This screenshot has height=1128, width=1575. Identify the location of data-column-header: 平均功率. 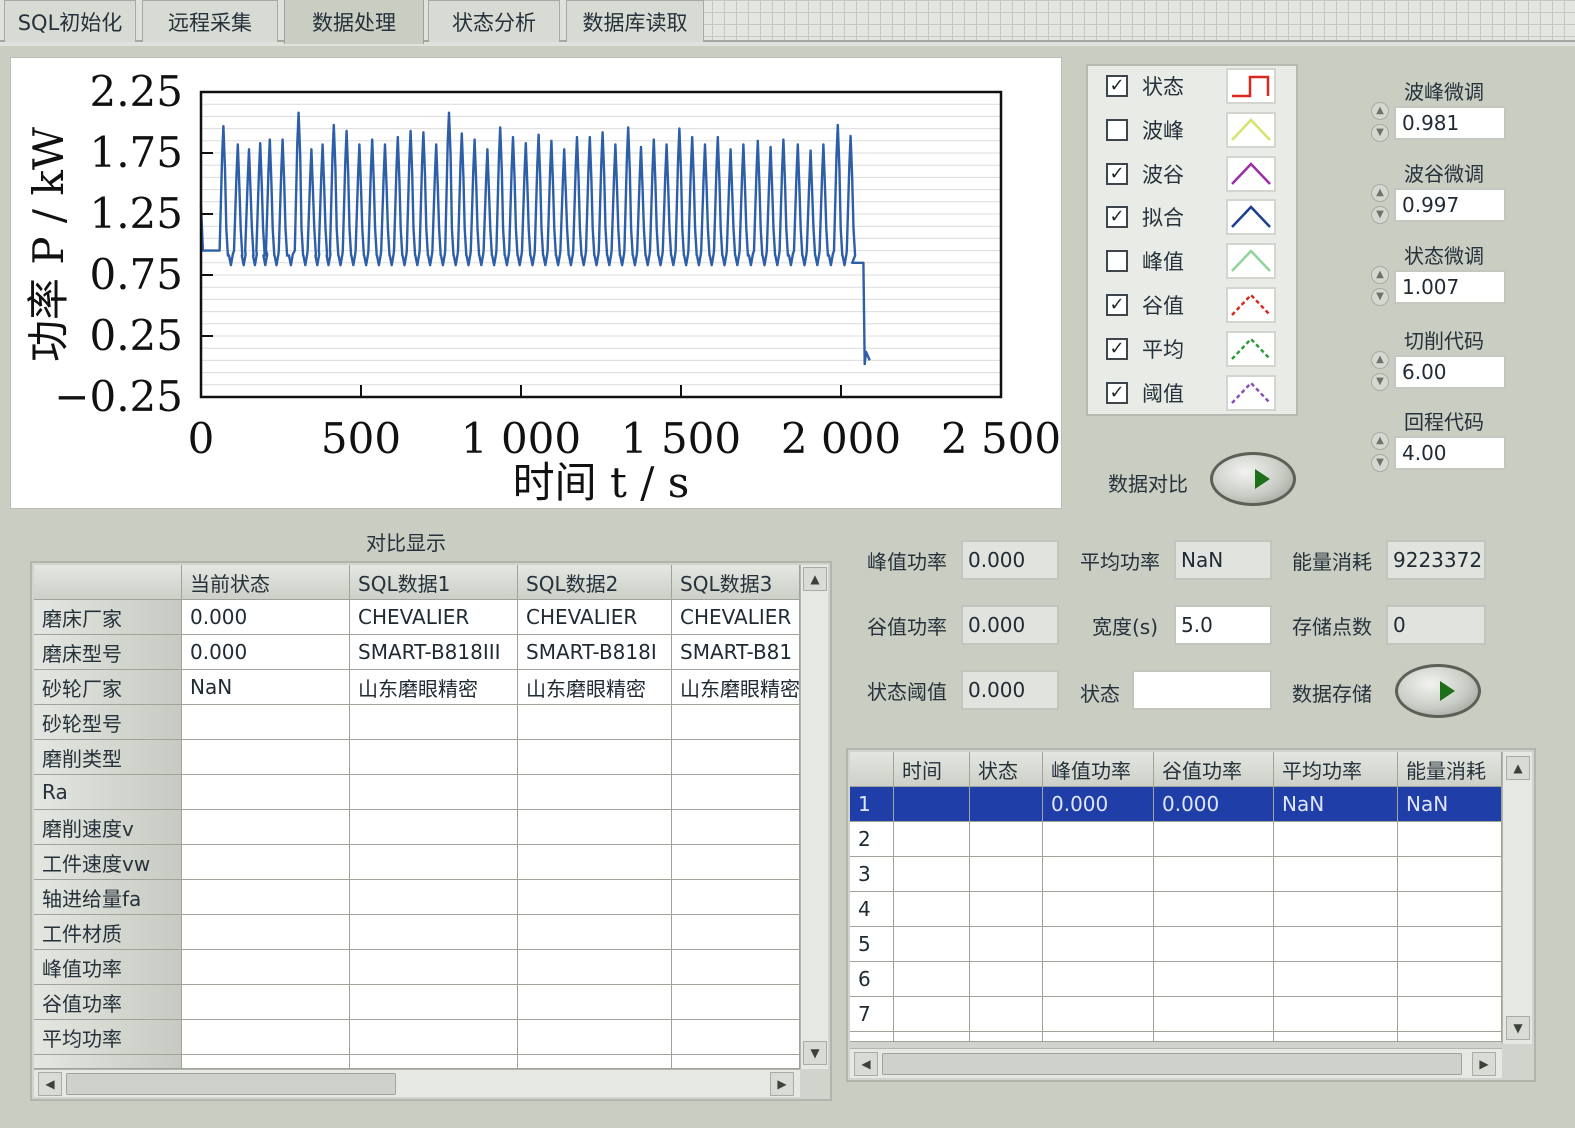
(1336, 769).